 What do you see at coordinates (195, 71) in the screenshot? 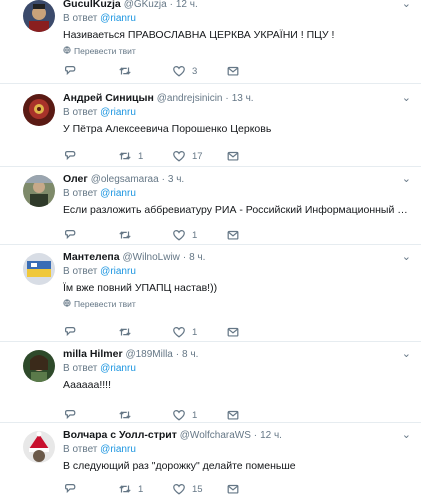
I see `like-count: 3` at bounding box center [195, 71].